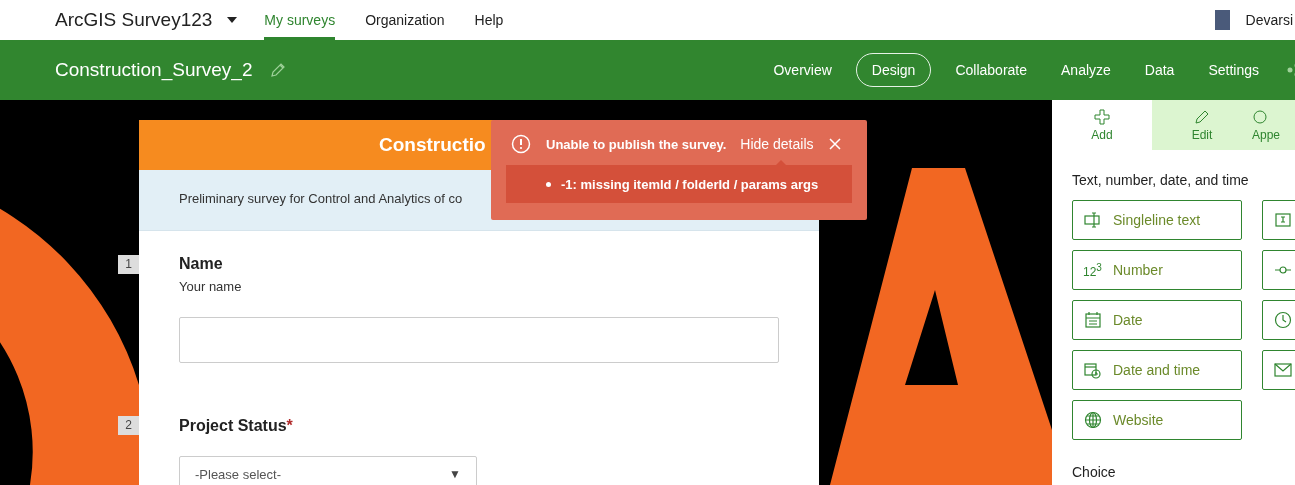 The image size is (1295, 485). I want to click on question-type-button: Date and time, so click(1157, 370).